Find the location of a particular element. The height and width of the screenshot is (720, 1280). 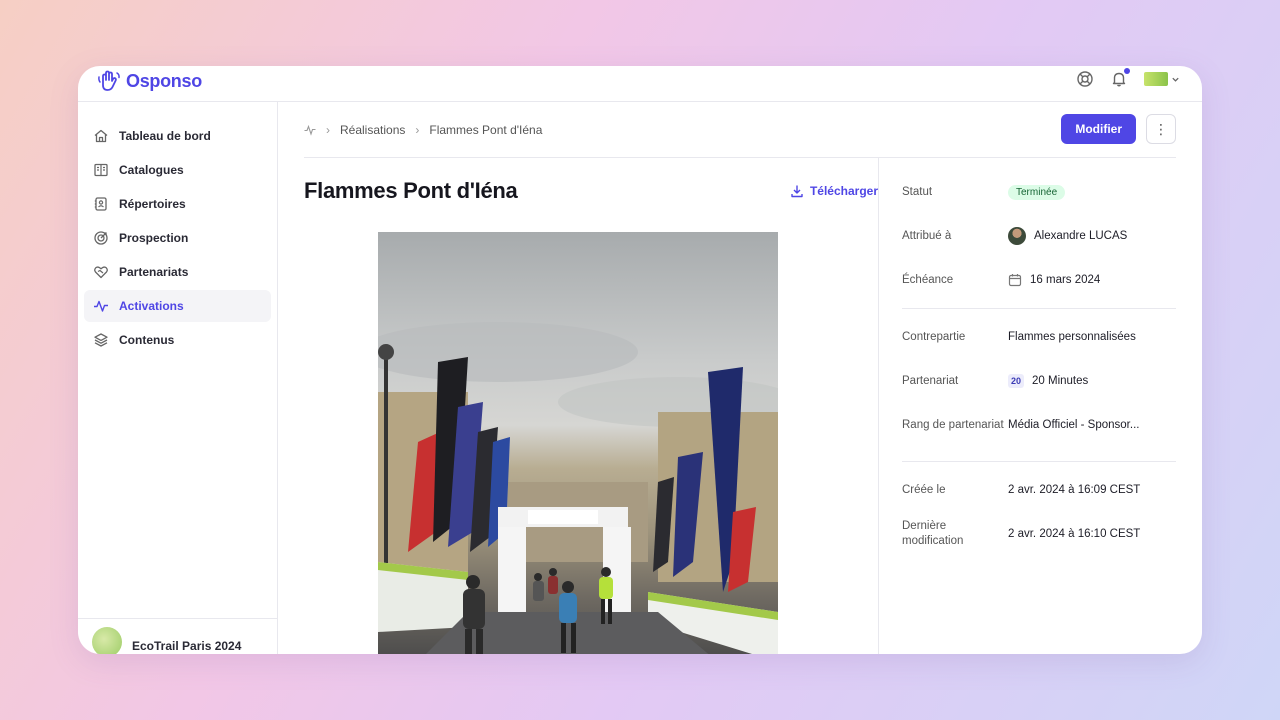

download-icon is located at coordinates (797, 191).